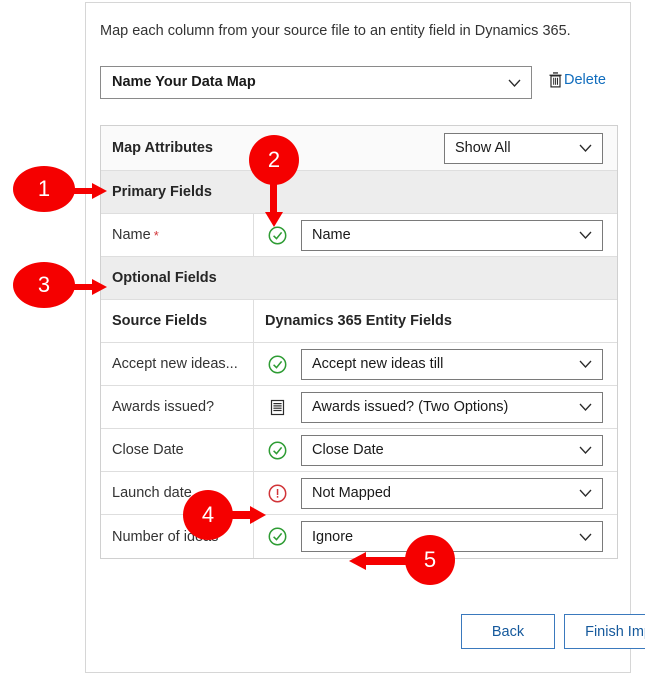  Describe the element at coordinates (177, 235) in the screenshot. I see `name-row-source-label: Name *` at that location.